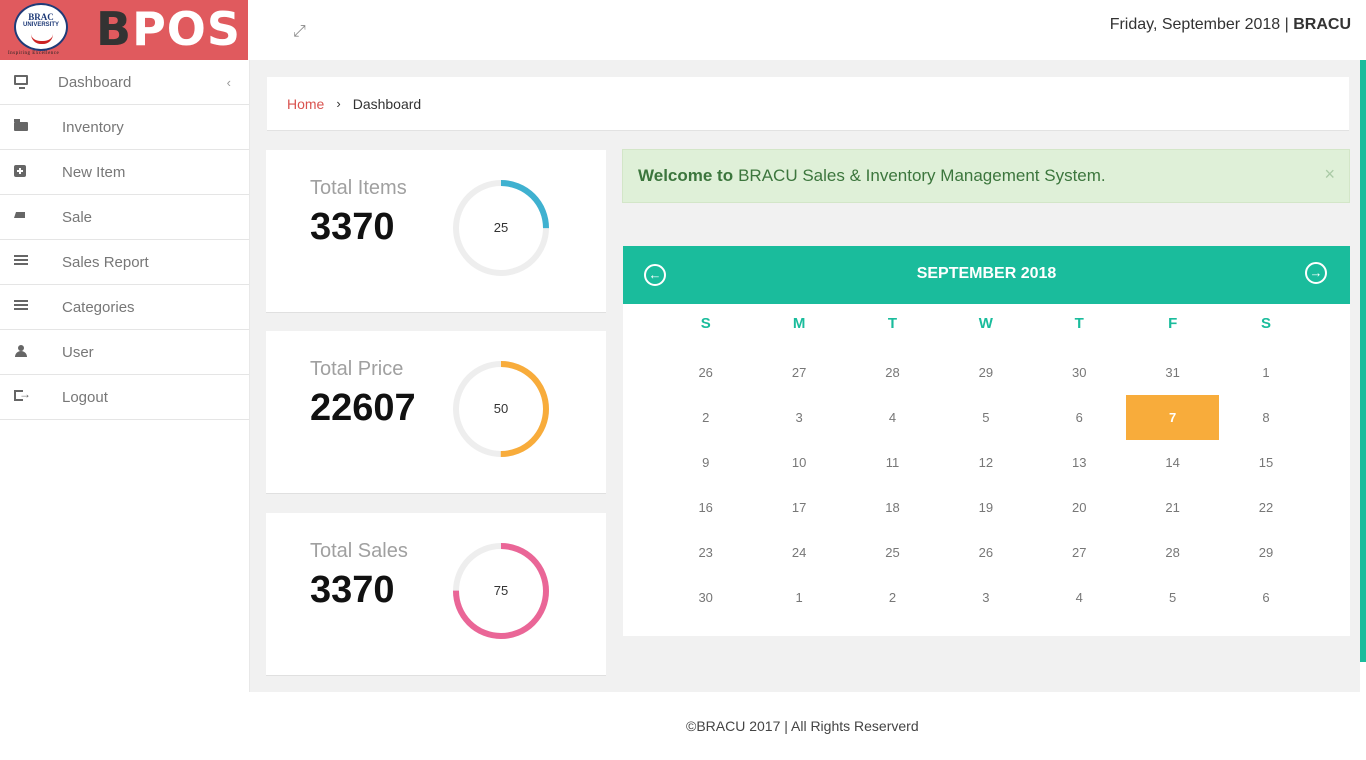  Describe the element at coordinates (436, 412) in the screenshot. I see `stat-card-total-price: Total Price 22607 50` at that location.